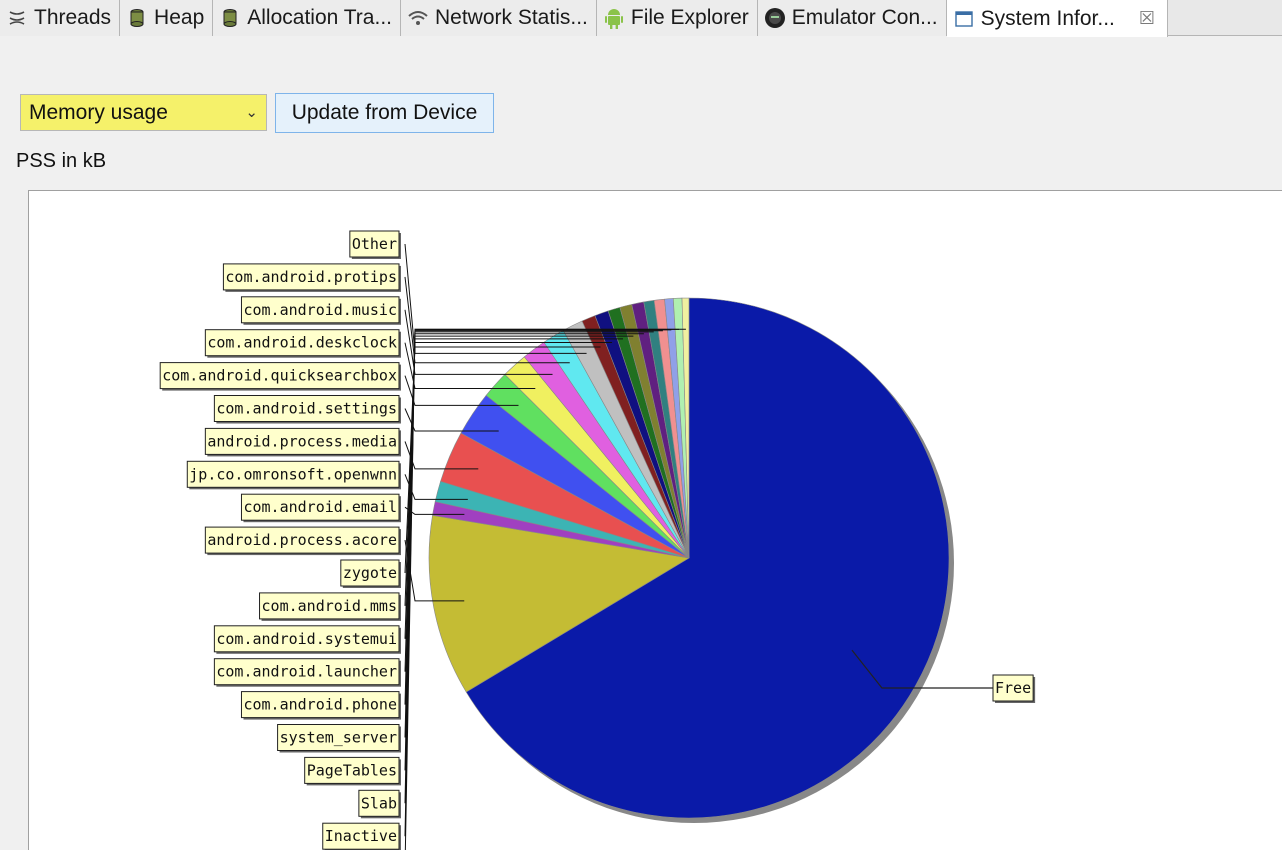  I want to click on pie-label-text: com.android.email, so click(320, 507).